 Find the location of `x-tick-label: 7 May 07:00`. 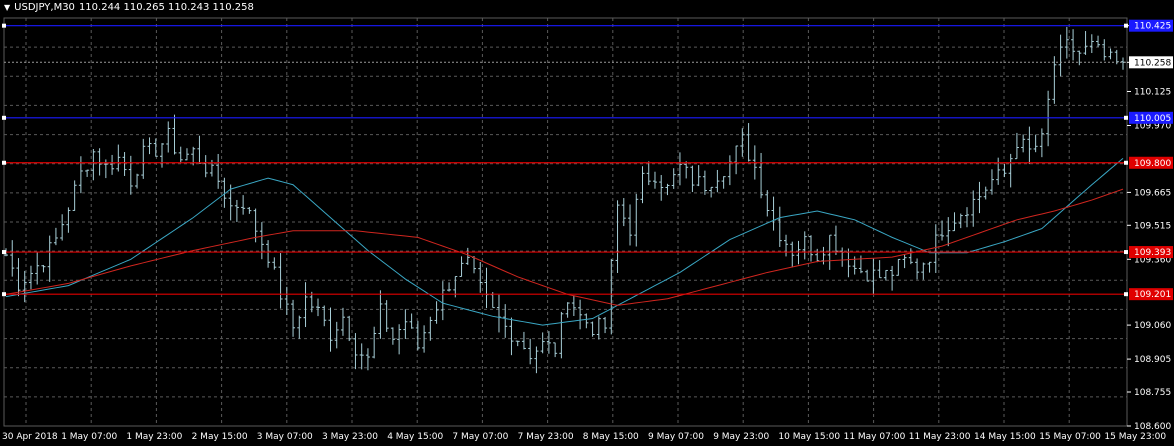

x-tick-label: 7 May 07:00 is located at coordinates (480, 437).